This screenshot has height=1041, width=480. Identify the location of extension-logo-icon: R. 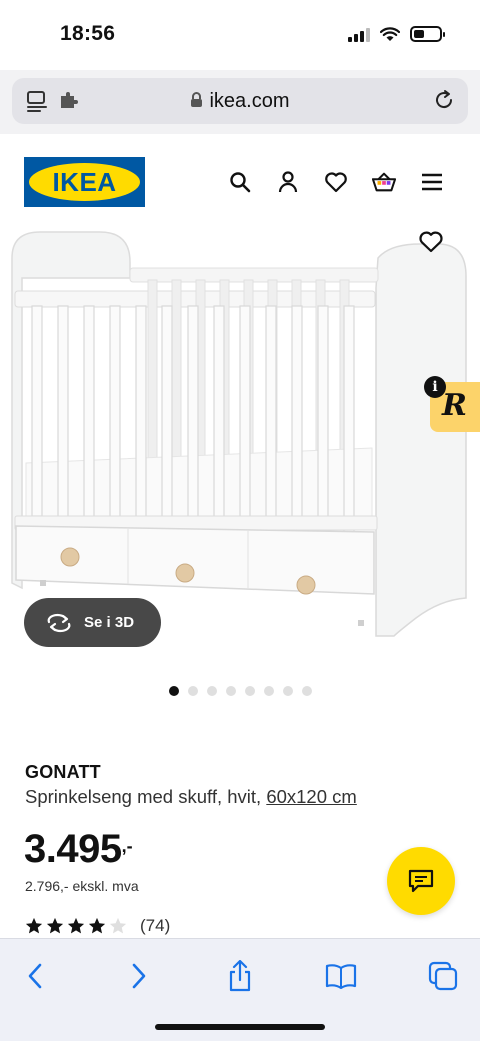
(454, 405).